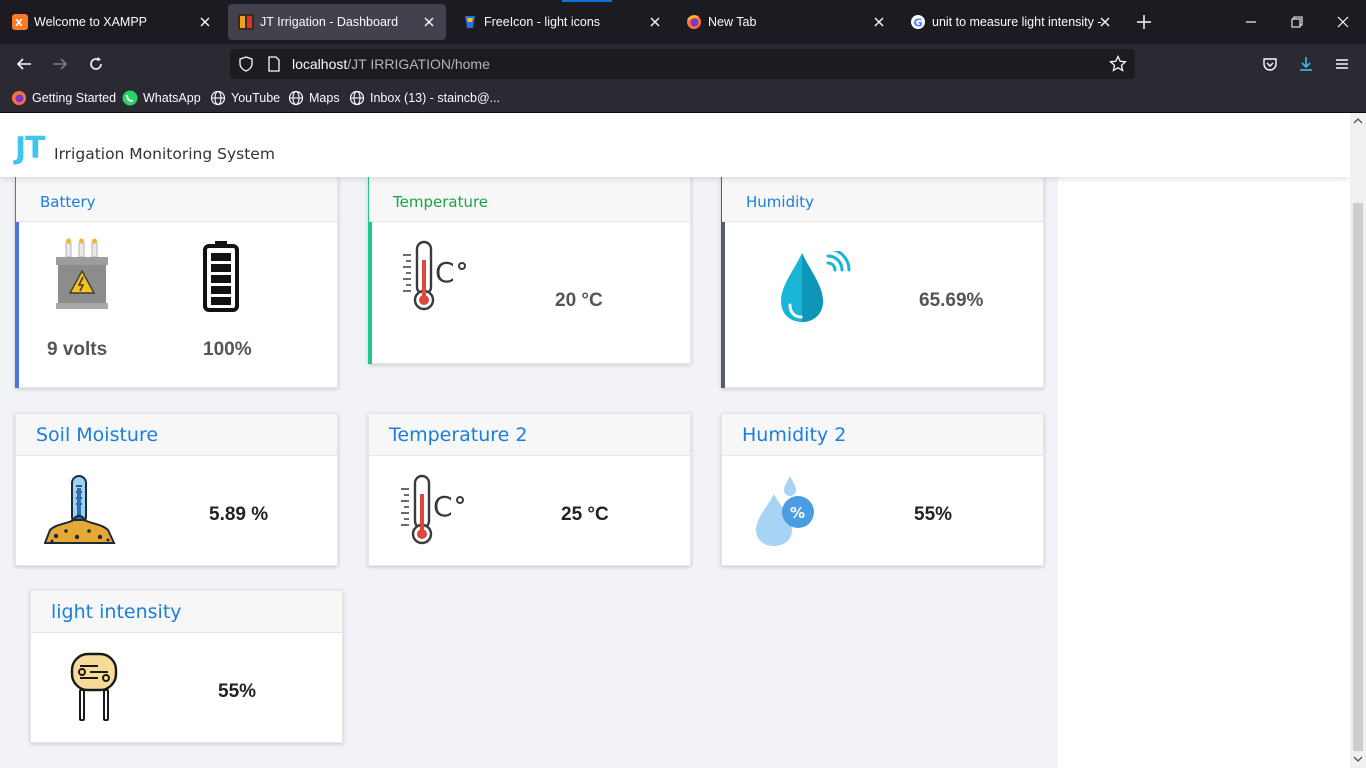  What do you see at coordinates (82, 277) in the screenshot?
I see `power-transformer-icon` at bounding box center [82, 277].